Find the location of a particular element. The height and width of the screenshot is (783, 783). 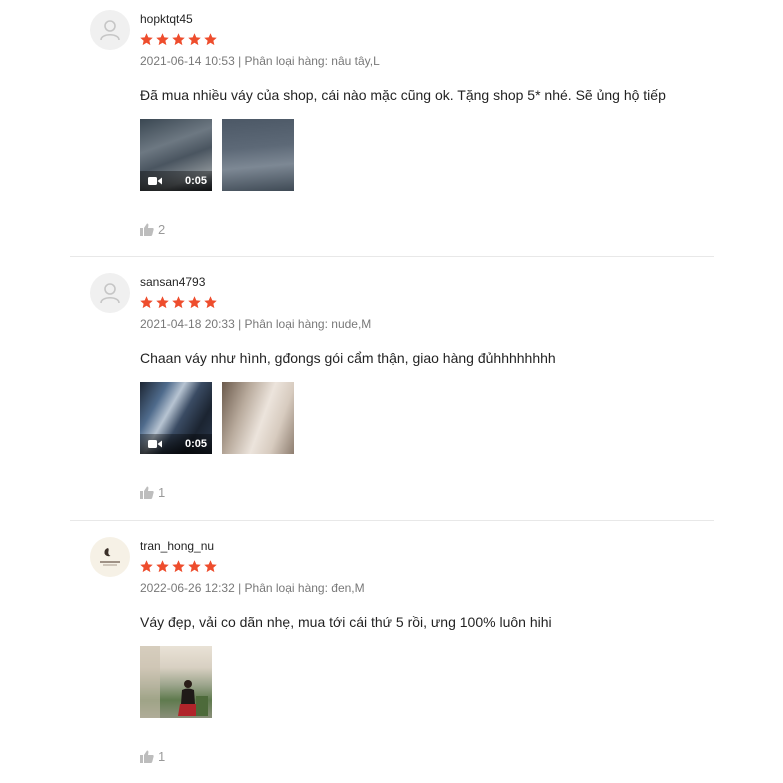

review-meta: 2022-06-26 12:32 | Phân loại hàng: đen,M is located at coordinates (252, 588).